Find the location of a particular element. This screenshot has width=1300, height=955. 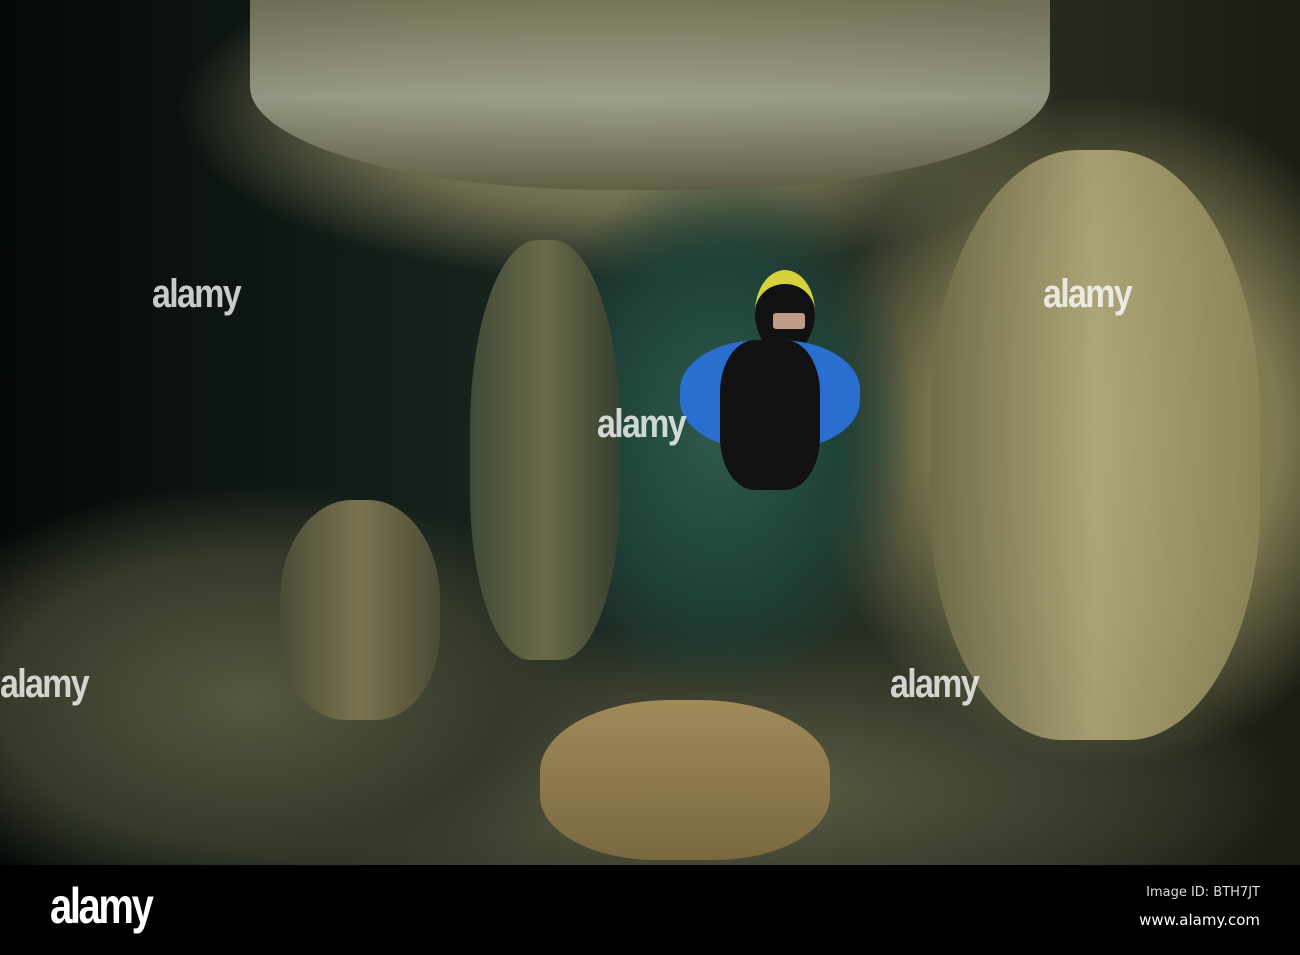

alamy-logo: alamy is located at coordinates (102, 906).